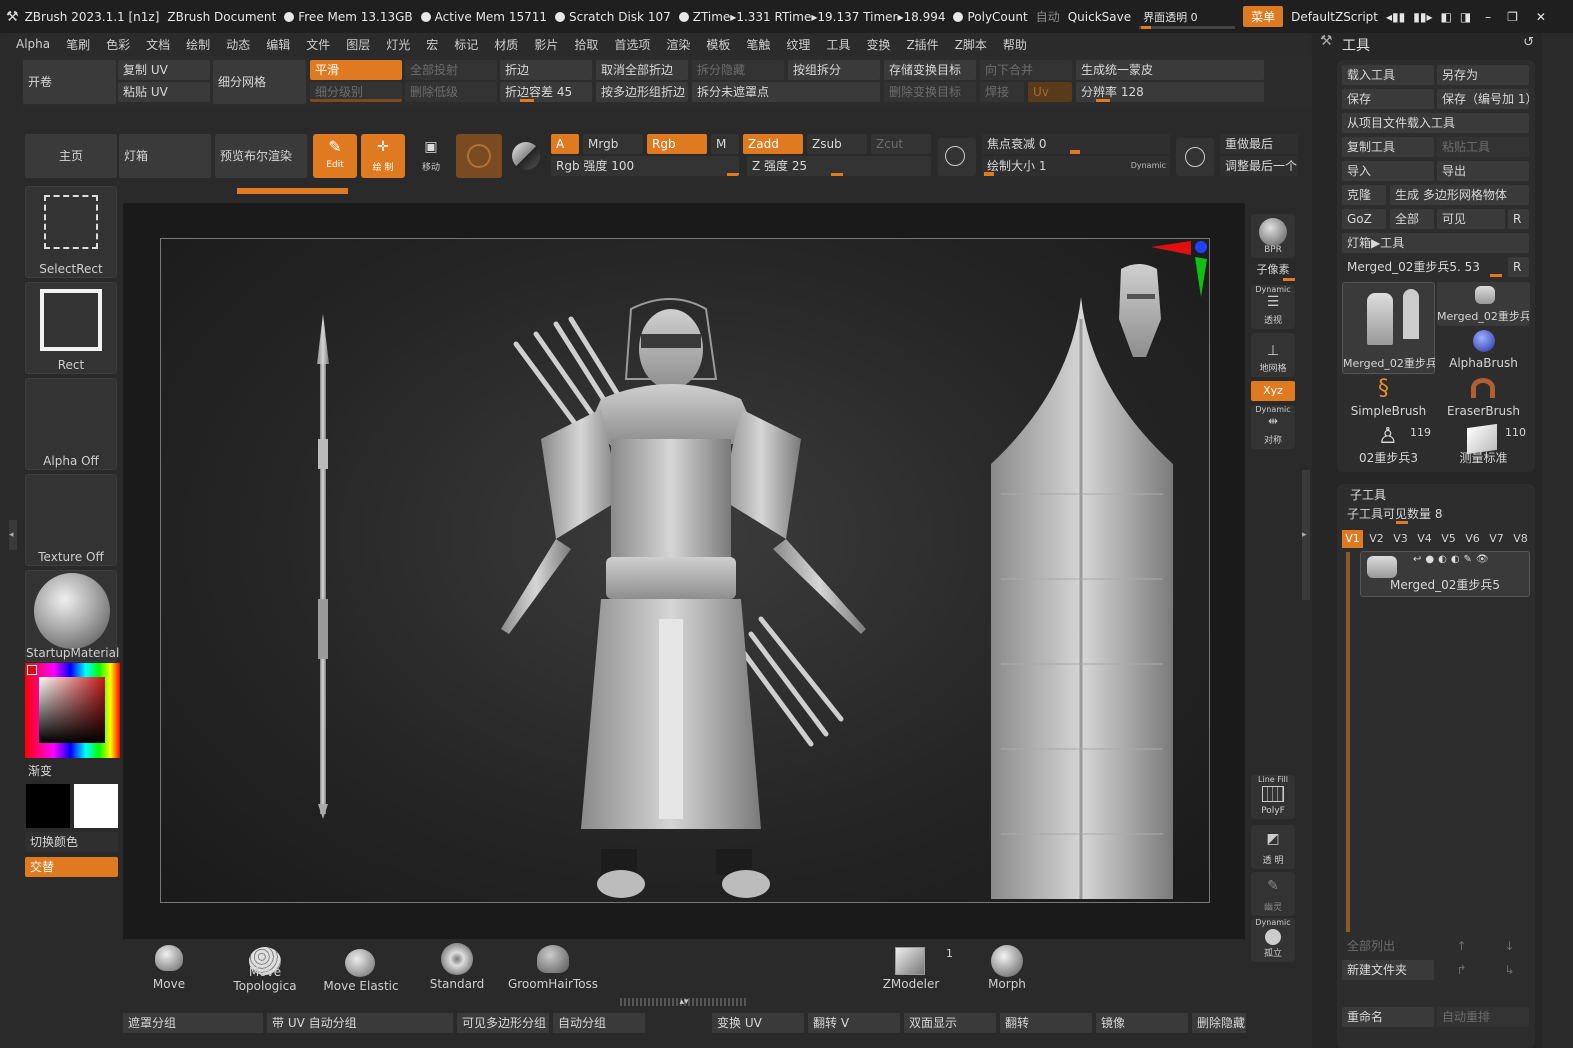 Image resolution: width=1573 pixels, height=1048 pixels. Describe the element at coordinates (1219, 1023) in the screenshot. I see `delete-hidden-button: 删除隐藏` at that location.